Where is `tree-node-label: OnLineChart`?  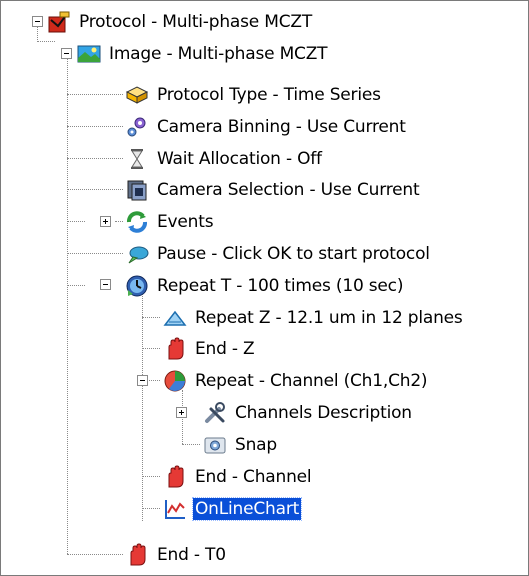 tree-node-label: OnLineChart is located at coordinates (247, 508).